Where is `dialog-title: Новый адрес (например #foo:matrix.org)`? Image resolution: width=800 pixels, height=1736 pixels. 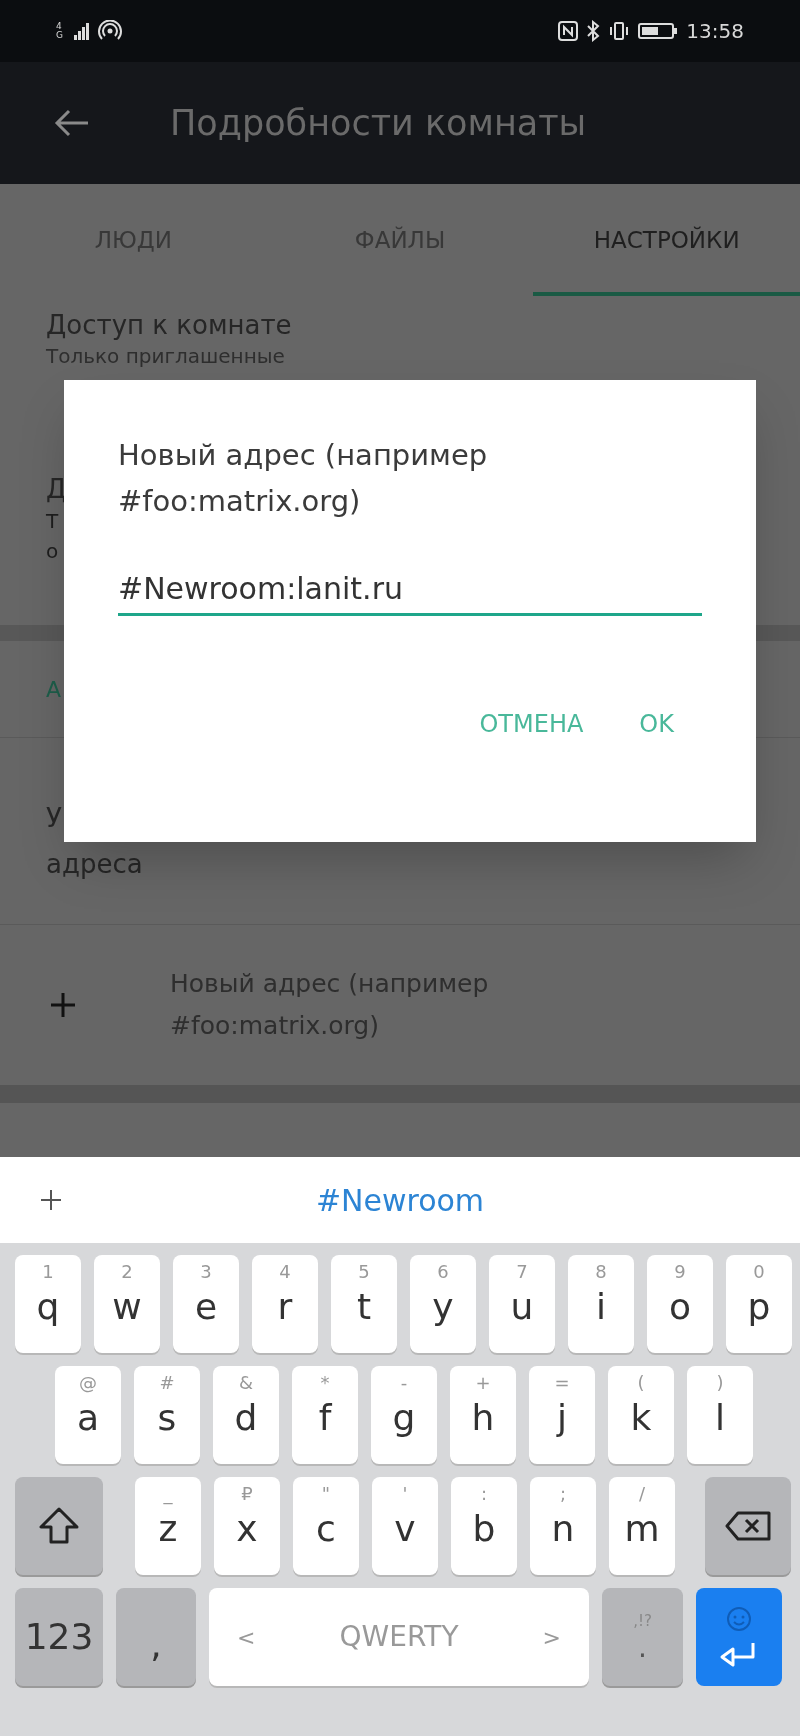
dialog-title: Новый адрес (например #foo:matrix.org) is located at coordinates (303, 478).